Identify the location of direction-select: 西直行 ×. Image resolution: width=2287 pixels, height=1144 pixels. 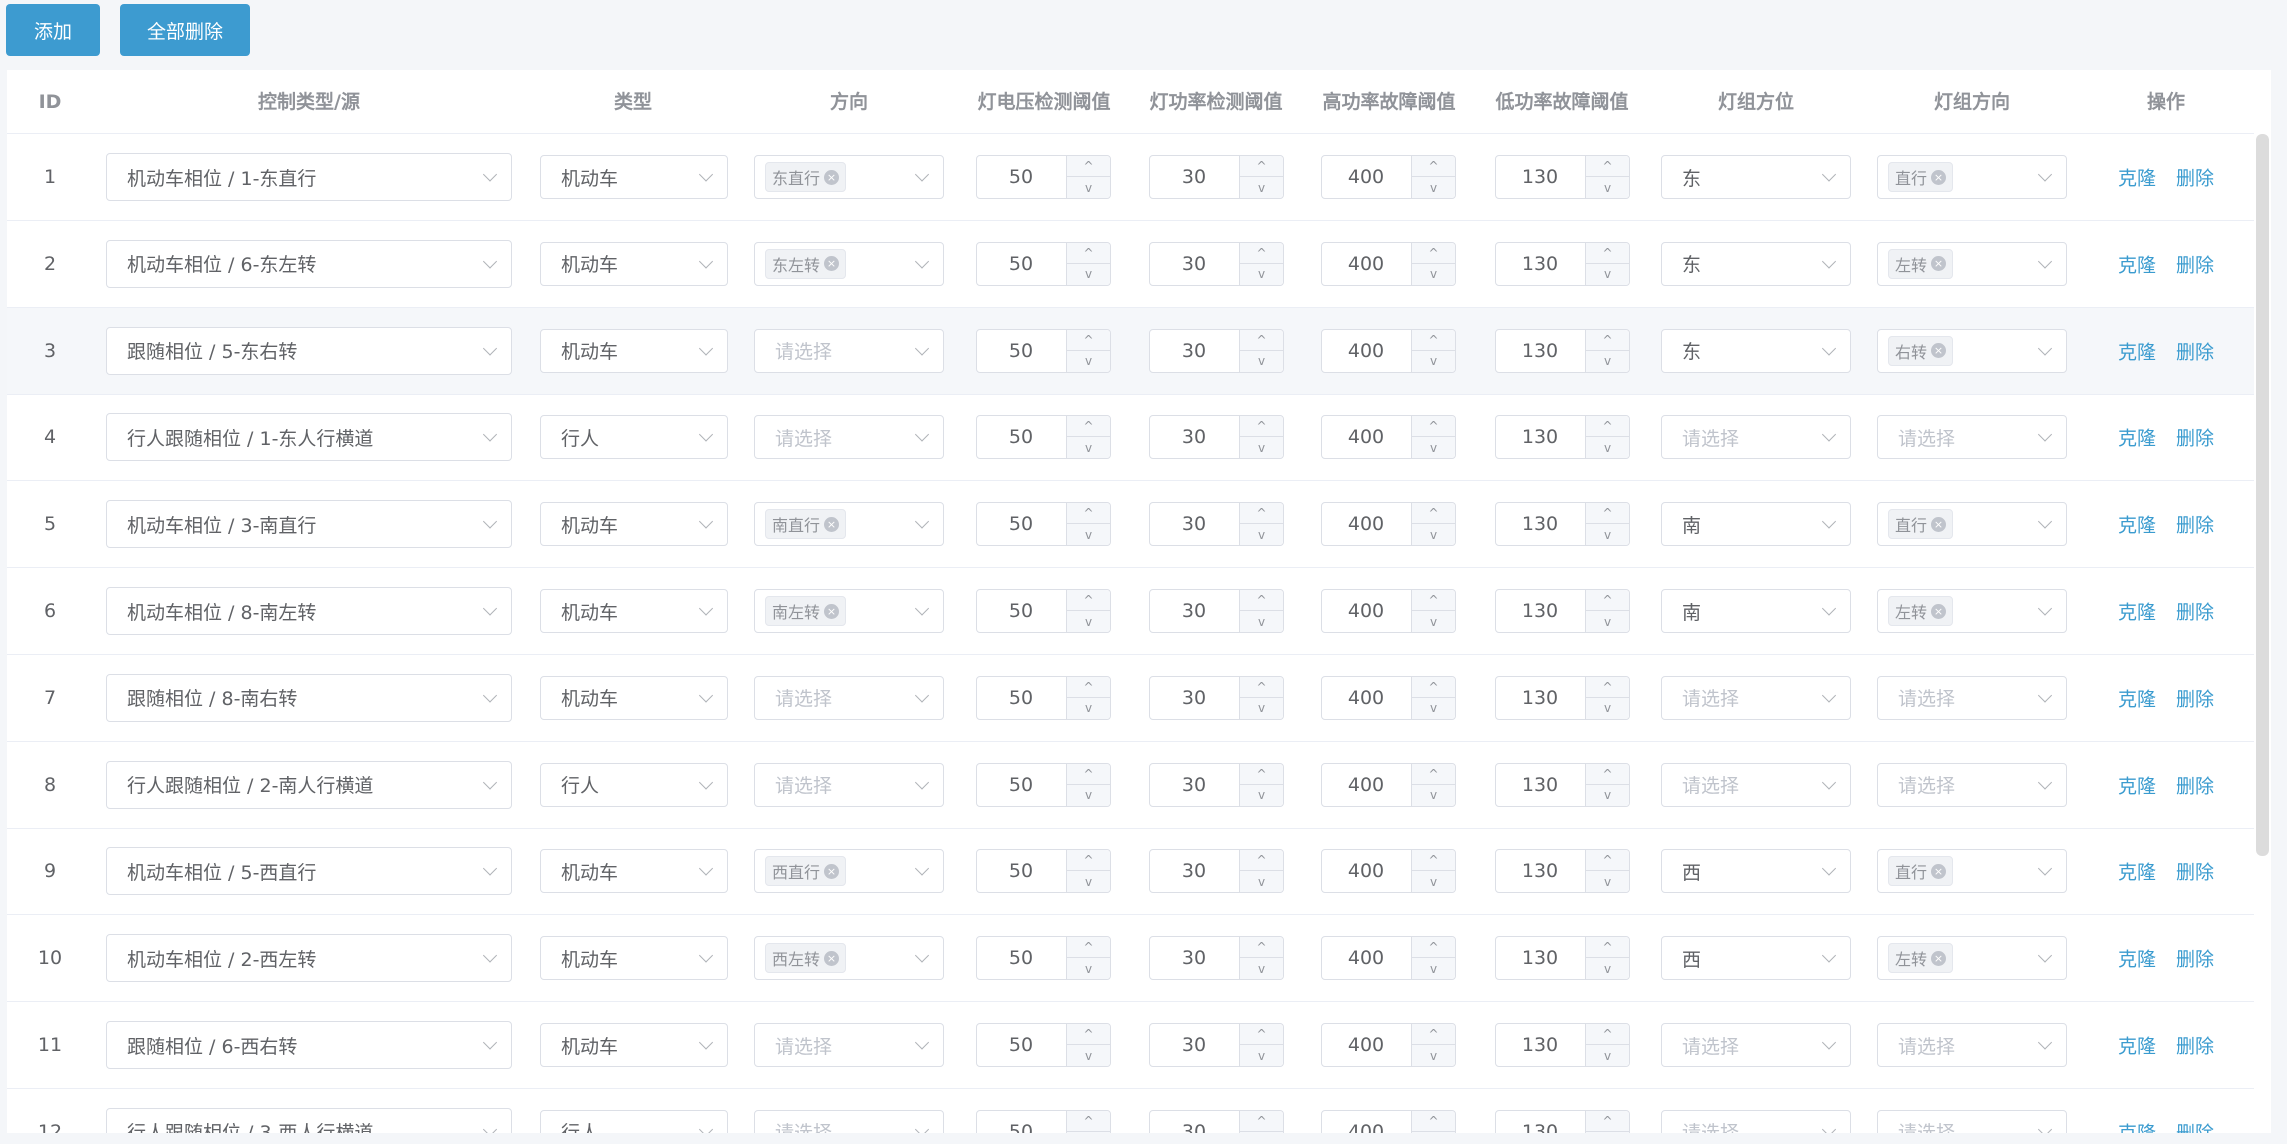
(849, 871).